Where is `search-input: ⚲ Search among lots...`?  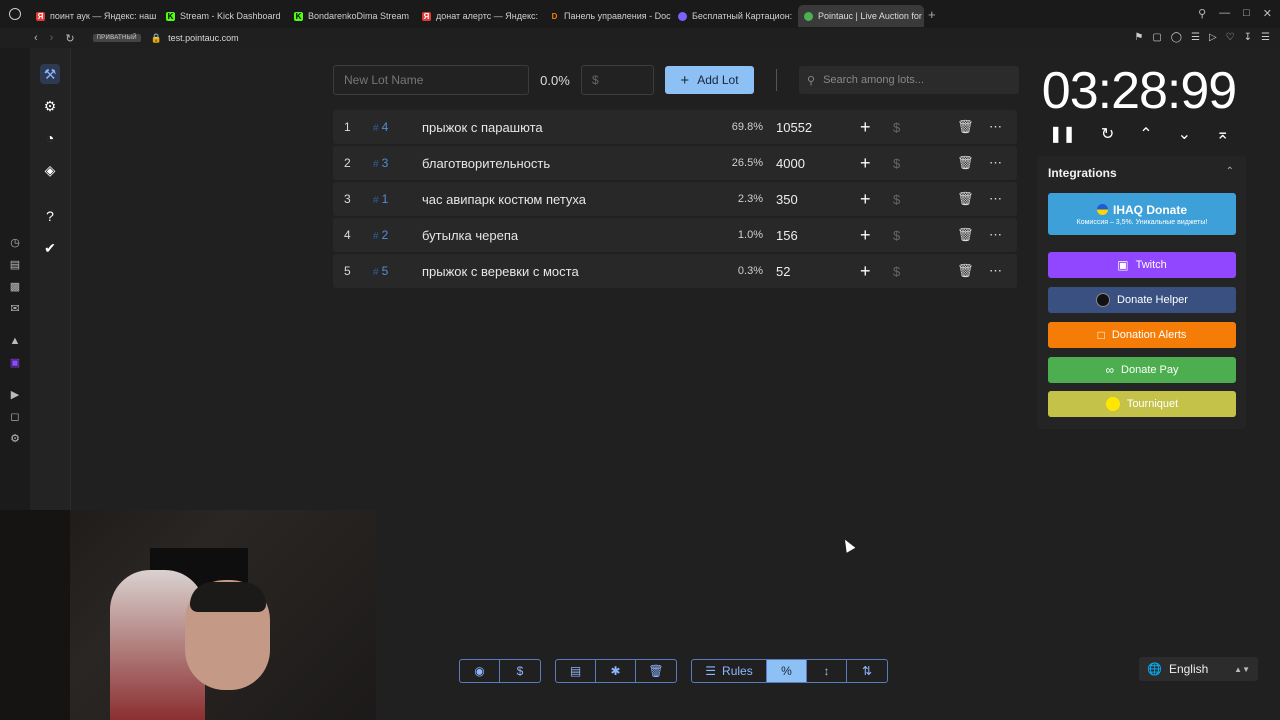
search-input: ⚲ Search among lots... is located at coordinates (909, 80).